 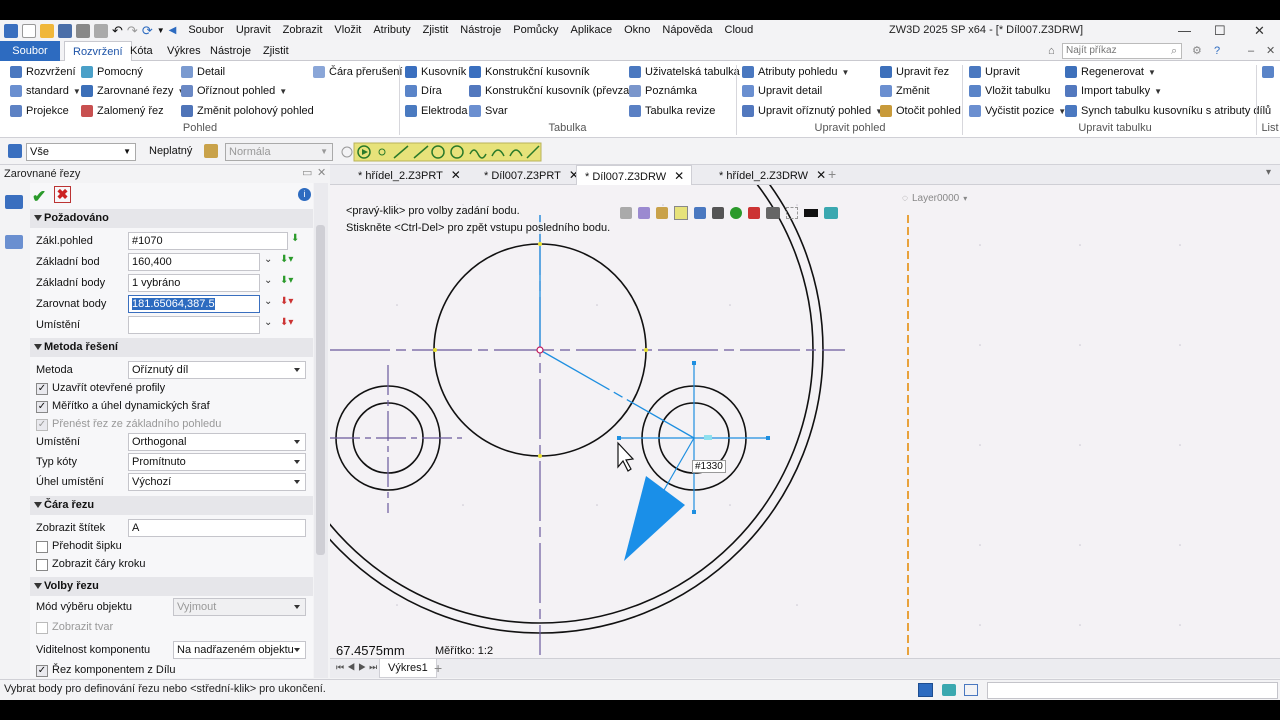 What do you see at coordinates (555, 91) in the screenshot?
I see `konstrukcni-kusovnik-prevzaty-button: Konstrukční kusovník (převzatý)` at bounding box center [555, 91].